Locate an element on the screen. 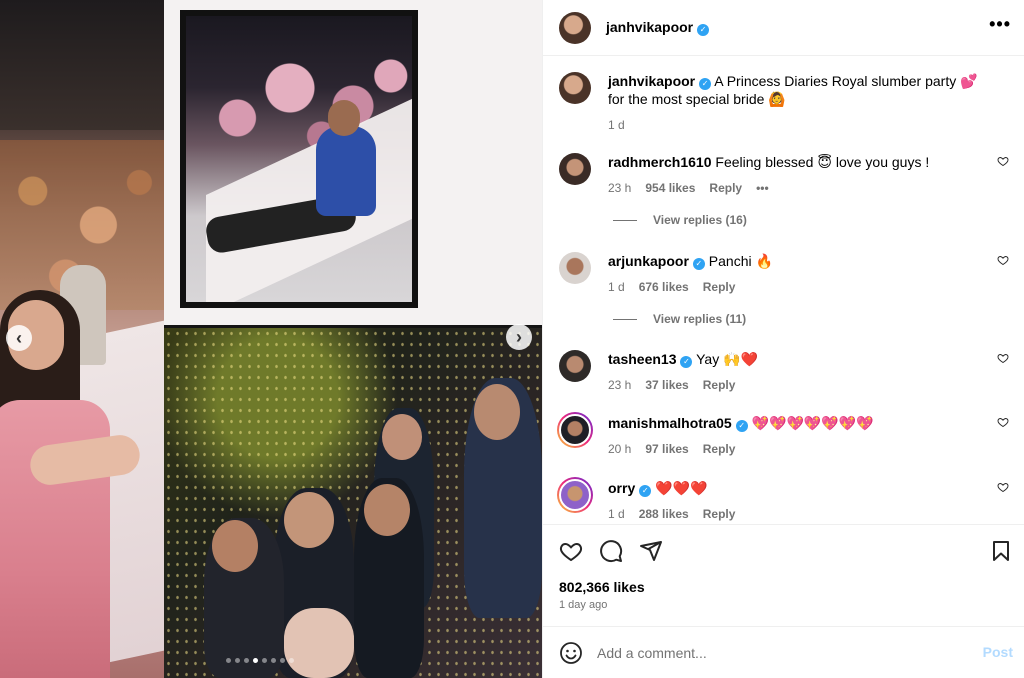  comment-likes: 37 likes is located at coordinates (666, 385).